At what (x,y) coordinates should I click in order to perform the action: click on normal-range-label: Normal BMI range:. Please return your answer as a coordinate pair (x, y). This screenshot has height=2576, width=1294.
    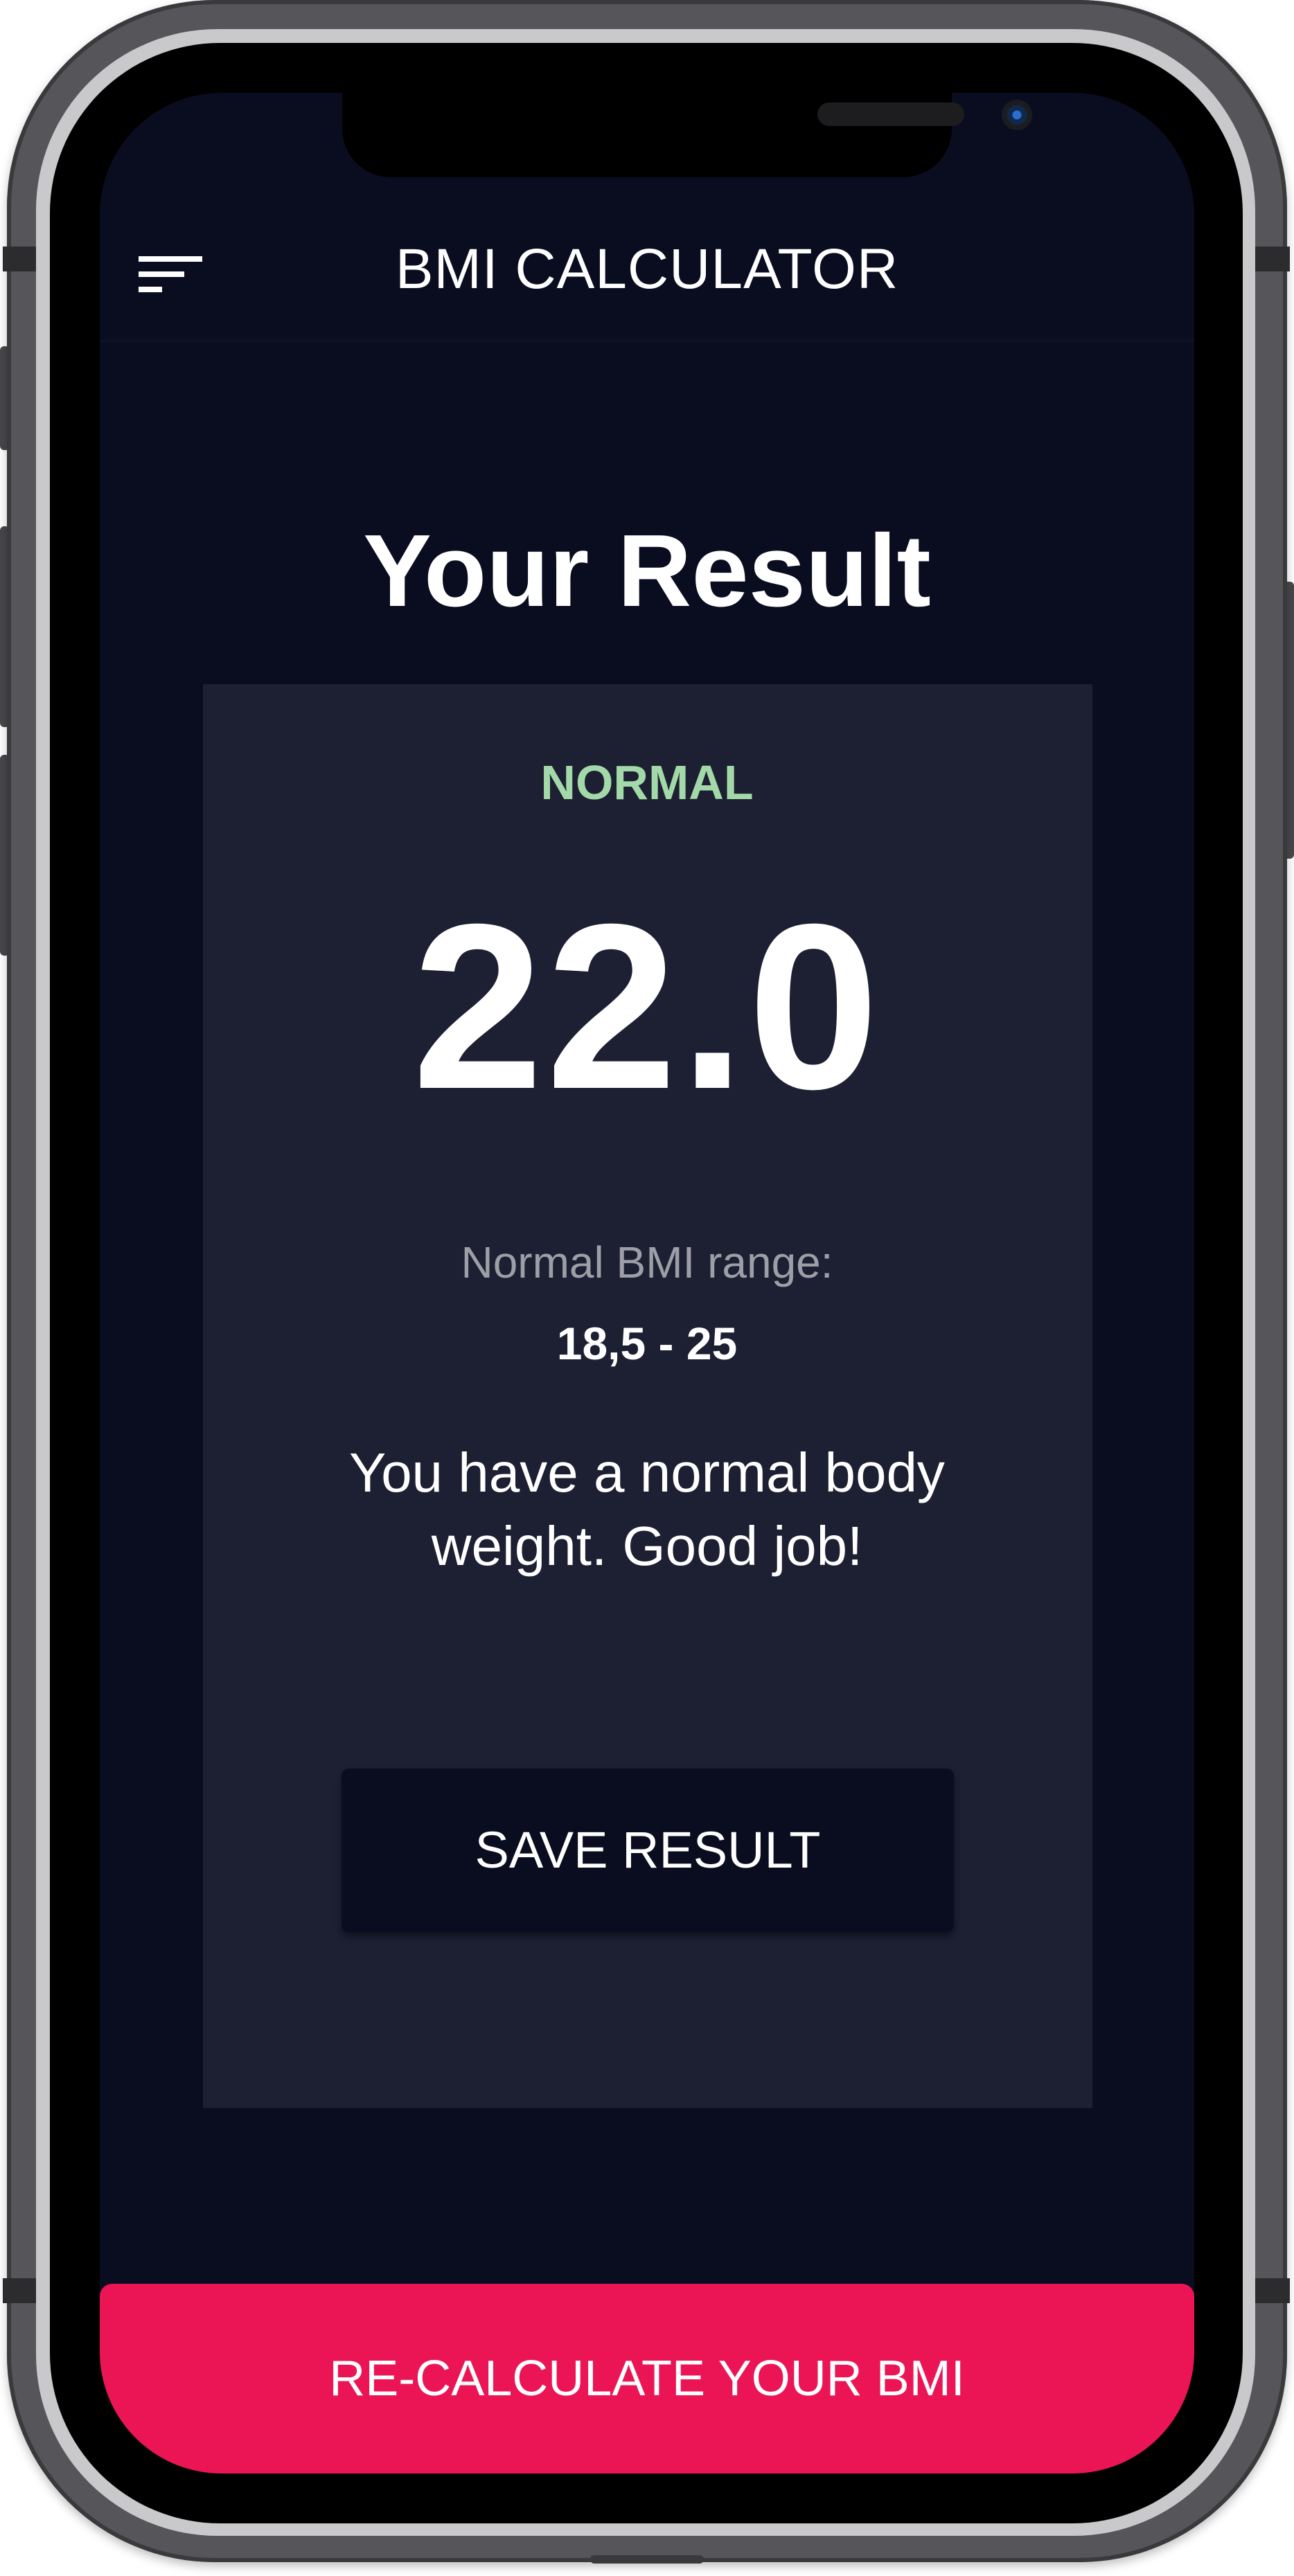
    Looking at the image, I should click on (647, 1262).